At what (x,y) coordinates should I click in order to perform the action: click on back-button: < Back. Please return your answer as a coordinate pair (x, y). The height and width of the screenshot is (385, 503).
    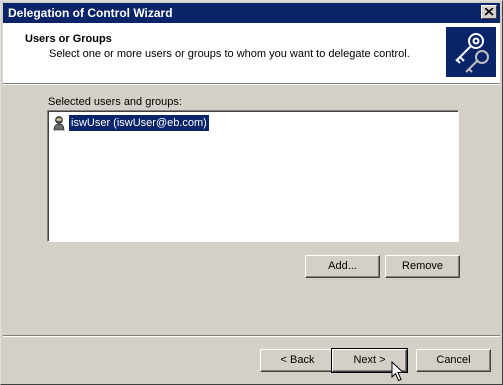
    Looking at the image, I should click on (297, 360).